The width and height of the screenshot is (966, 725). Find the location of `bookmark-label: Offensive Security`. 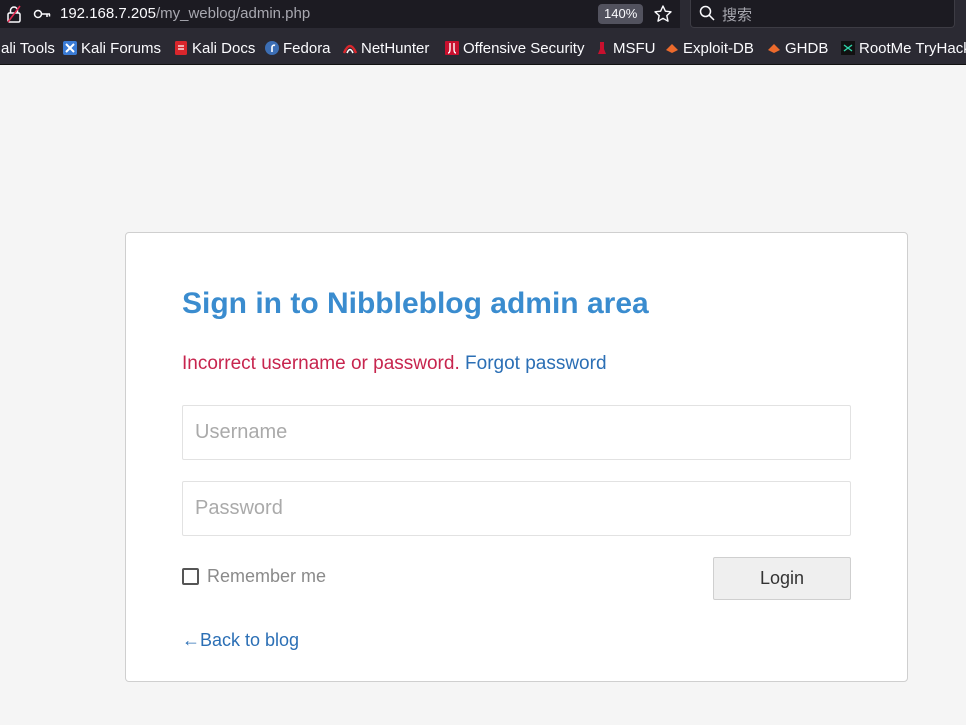

bookmark-label: Offensive Security is located at coordinates (524, 48).